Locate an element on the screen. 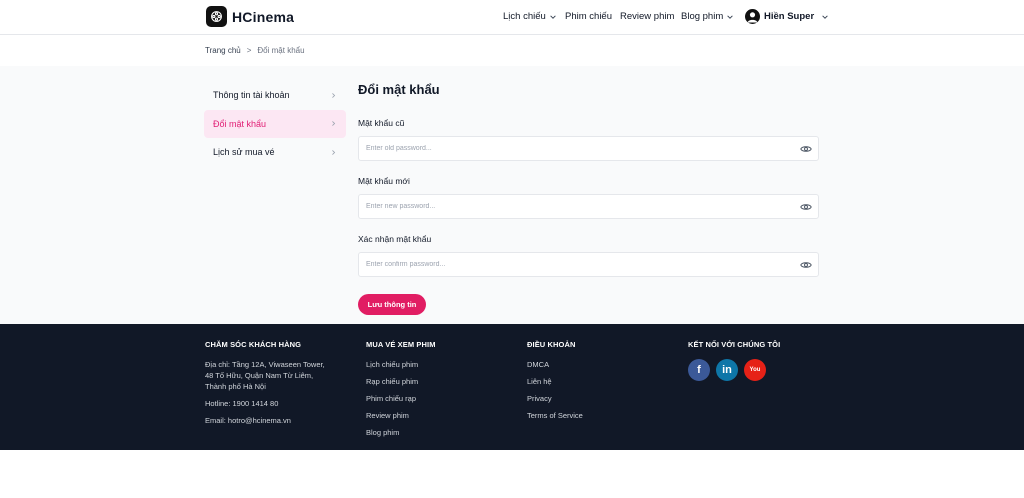 The image size is (1024, 498). sidebar-item-label: Thông tin tài khoản is located at coordinates (251, 95).